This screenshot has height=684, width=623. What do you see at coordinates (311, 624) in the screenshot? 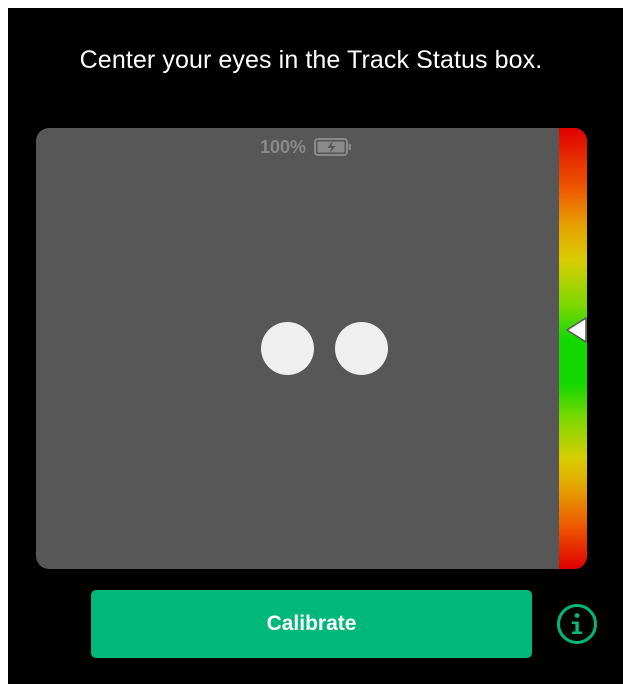
I see `calibrate-button: Calibrate` at bounding box center [311, 624].